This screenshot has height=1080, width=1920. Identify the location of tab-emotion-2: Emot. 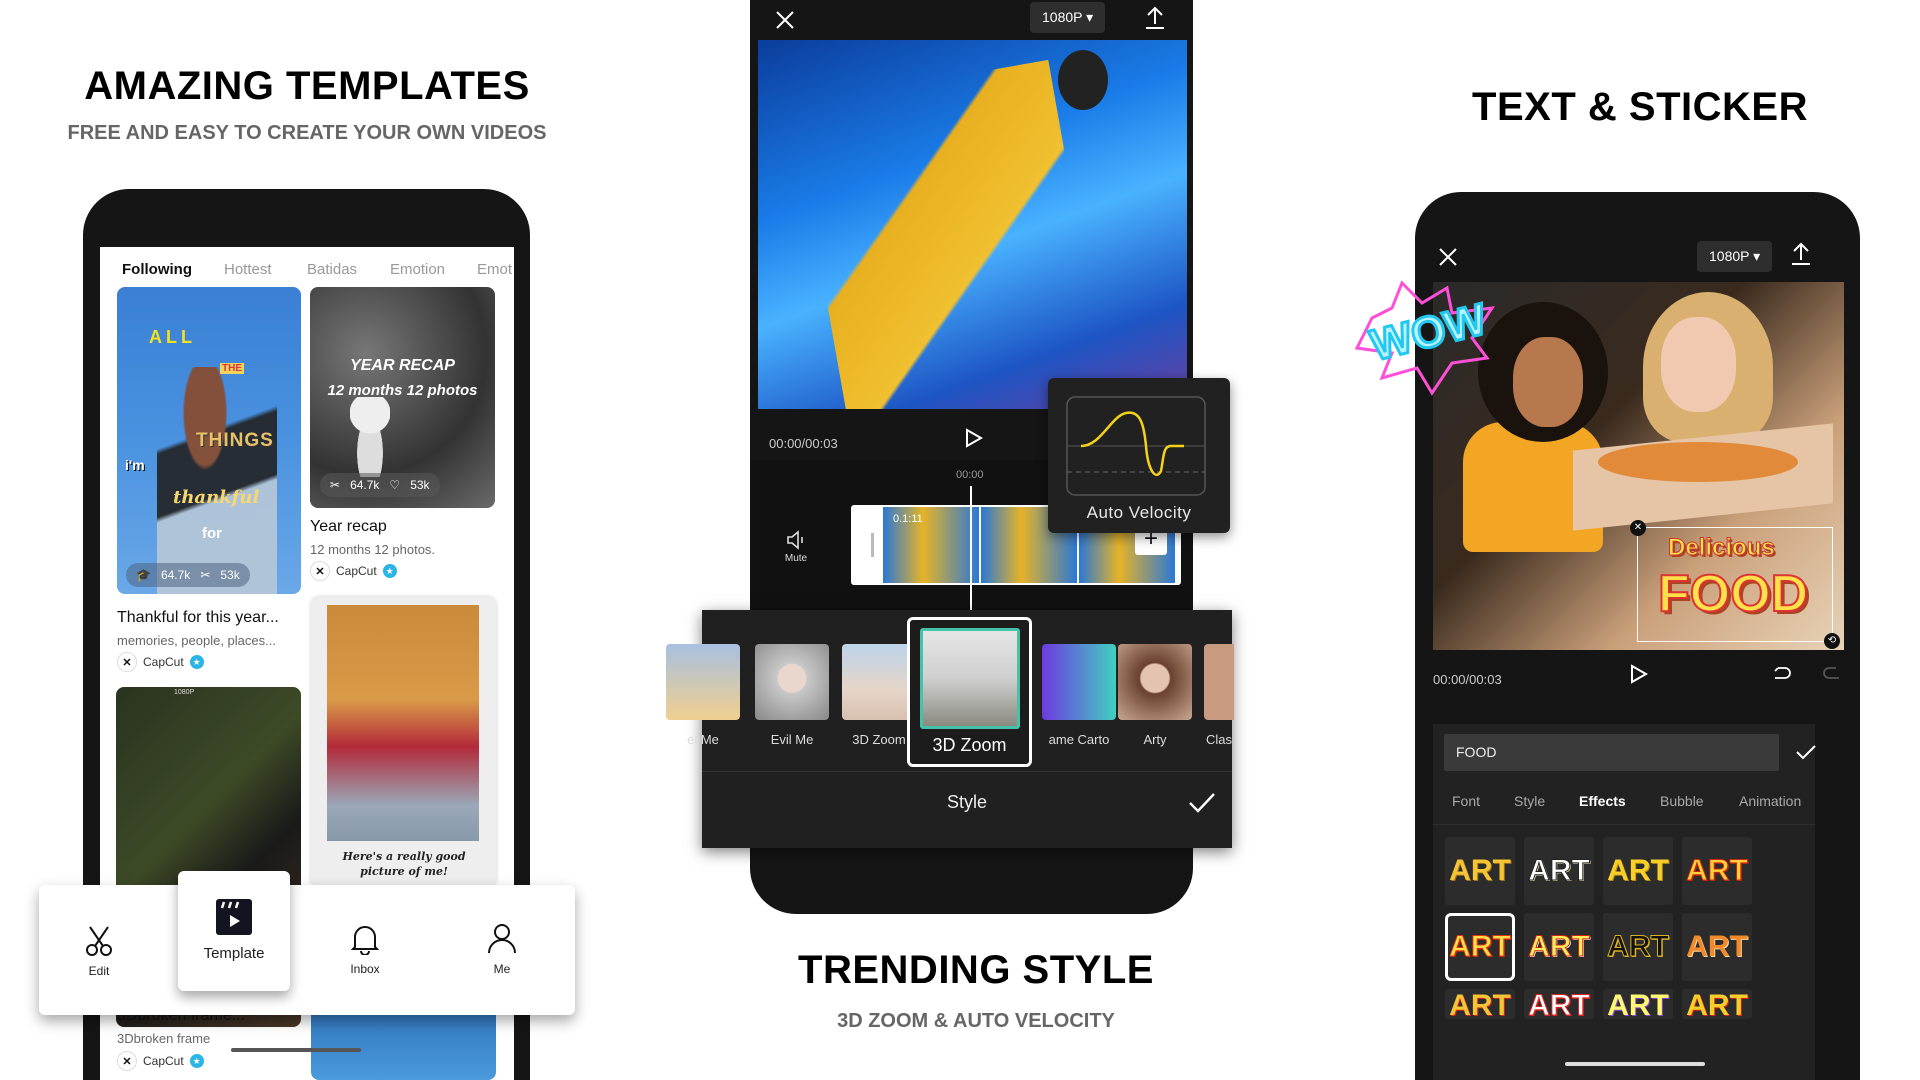
(494, 262).